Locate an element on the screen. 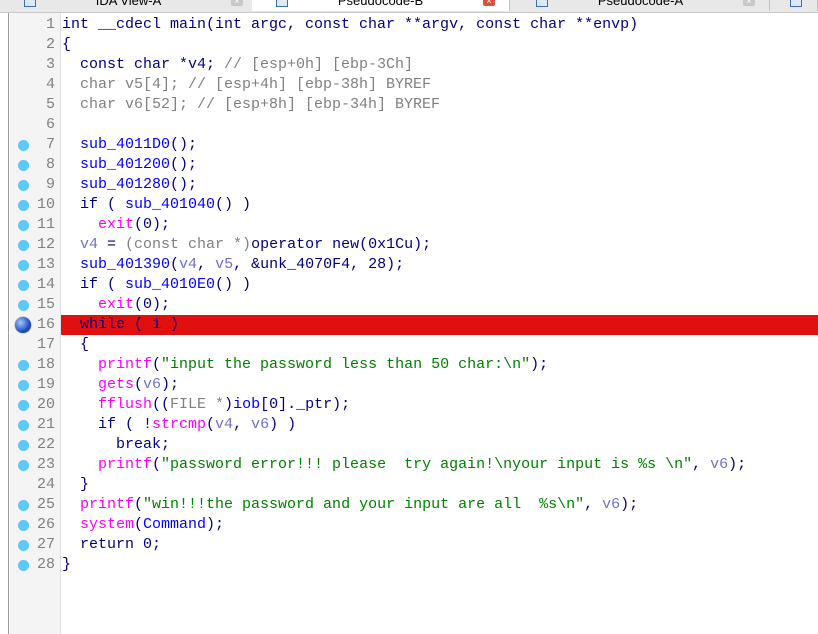  code-token: if ( ! is located at coordinates (107, 424).